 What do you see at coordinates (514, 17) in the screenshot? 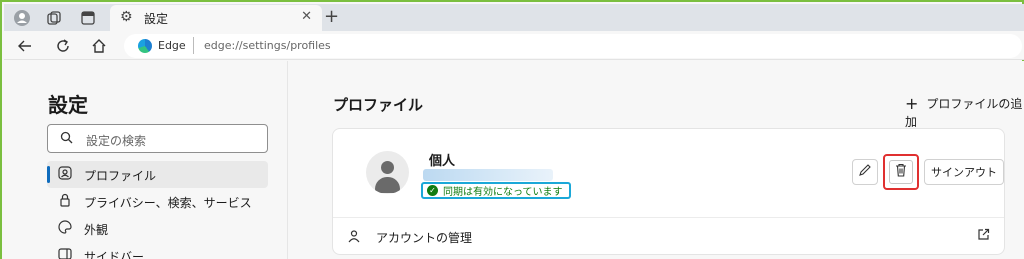
I see `tab-strip: ⚙ 設定 ✕ +` at bounding box center [514, 17].